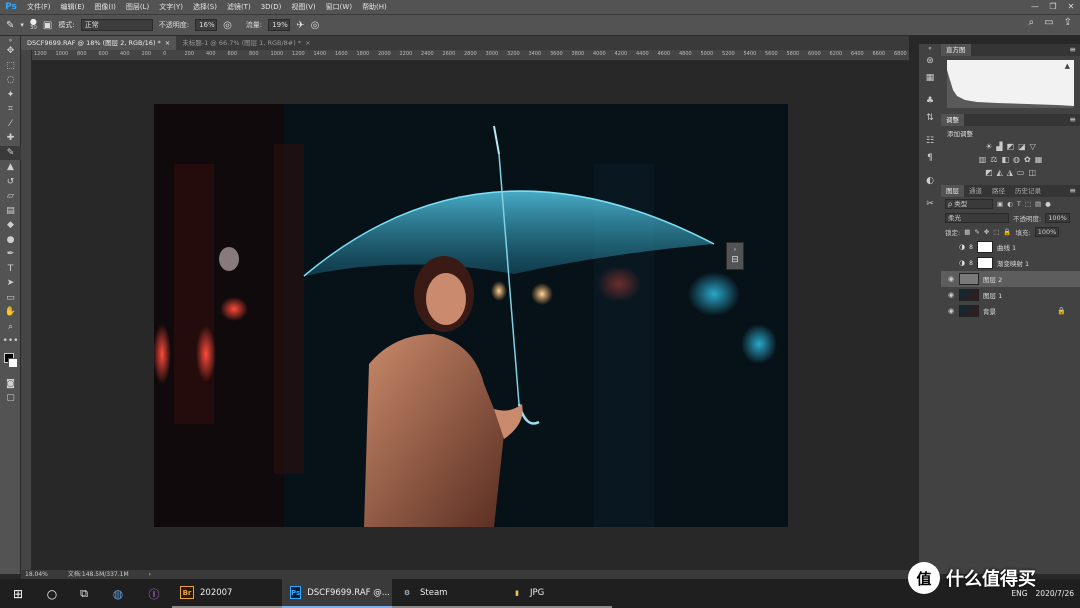 The image size is (1080, 608). What do you see at coordinates (1007, 232) in the screenshot?
I see `lock-all-icon: 🔒` at bounding box center [1007, 232].